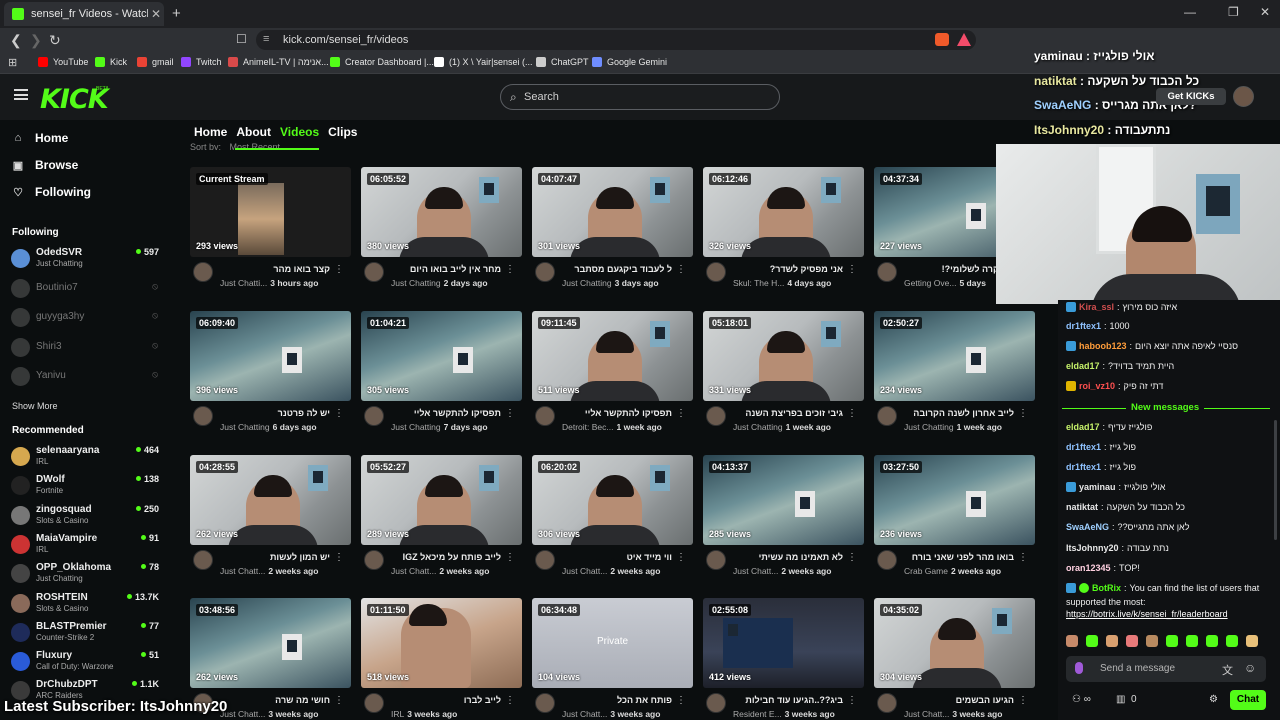 The width and height of the screenshot is (1280, 720). Describe the element at coordinates (16, 40) in the screenshot. I see `back-icon: ❮` at that location.